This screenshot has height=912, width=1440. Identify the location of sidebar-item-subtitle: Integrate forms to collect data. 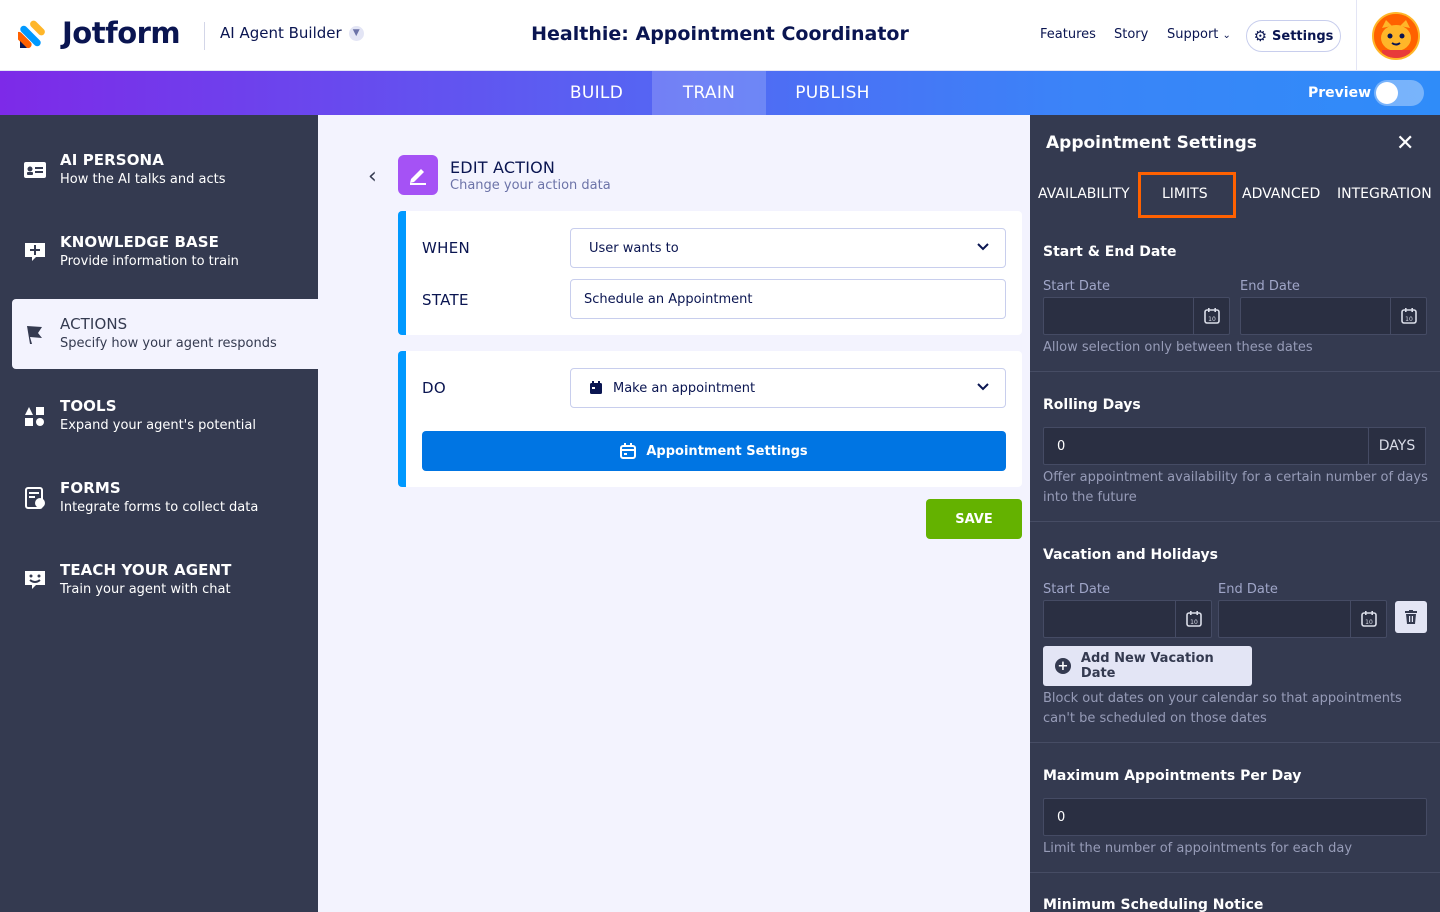
(159, 507).